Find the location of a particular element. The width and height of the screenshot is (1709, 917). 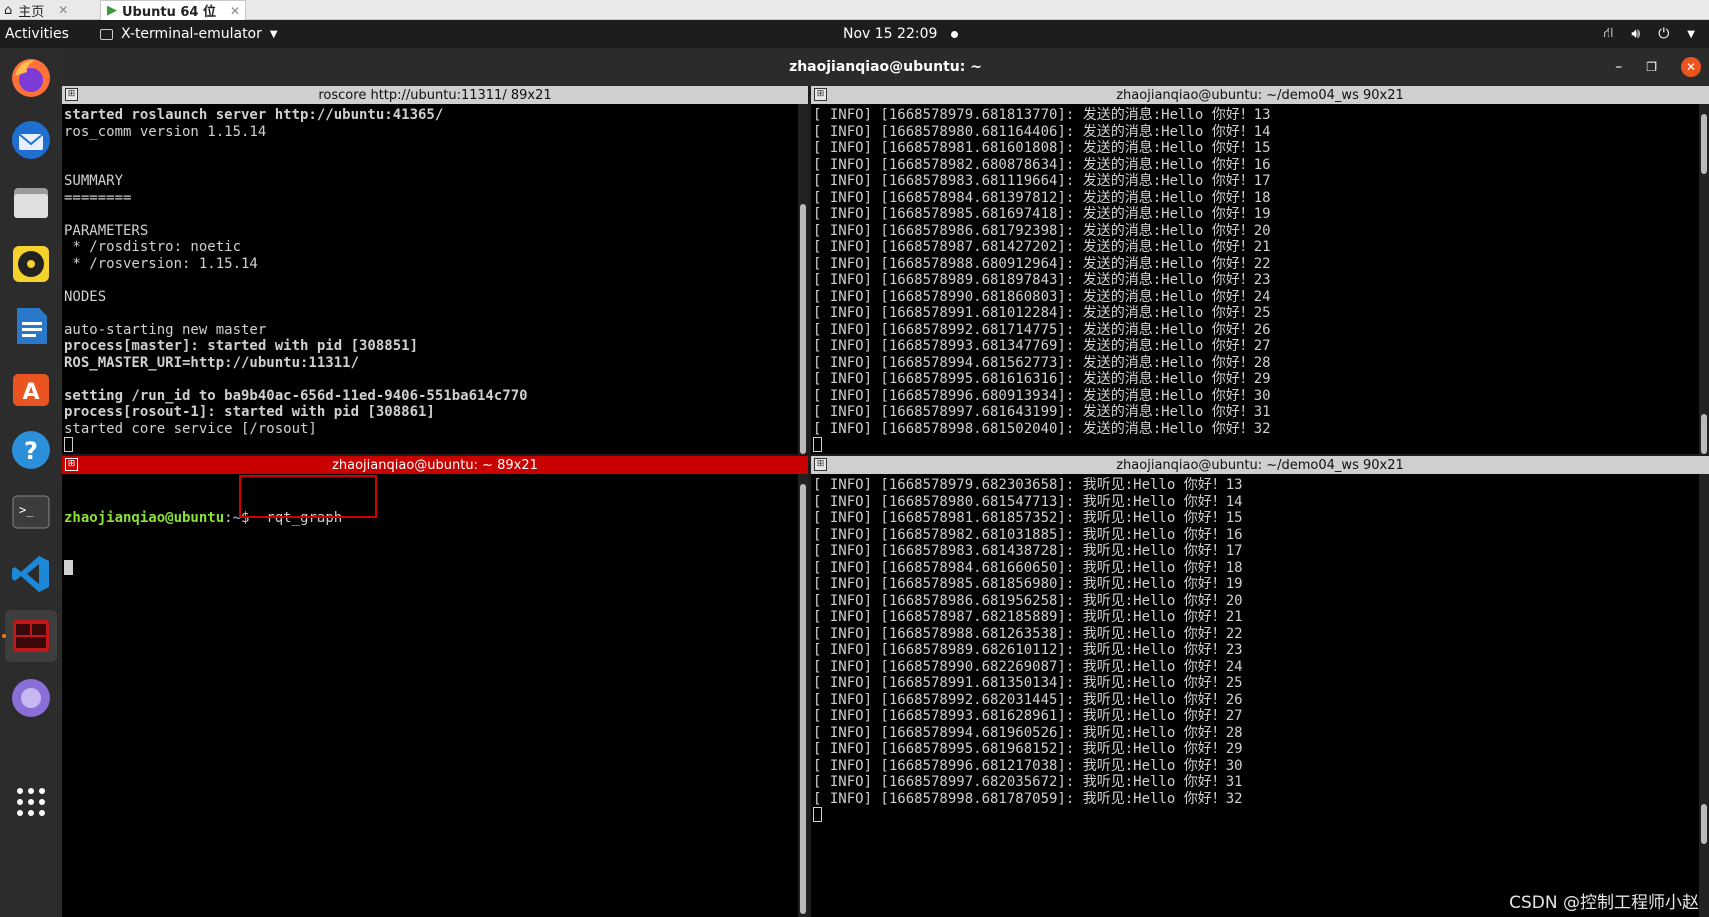

app-menu: X-terminal-emulator ▼ is located at coordinates (189, 34).